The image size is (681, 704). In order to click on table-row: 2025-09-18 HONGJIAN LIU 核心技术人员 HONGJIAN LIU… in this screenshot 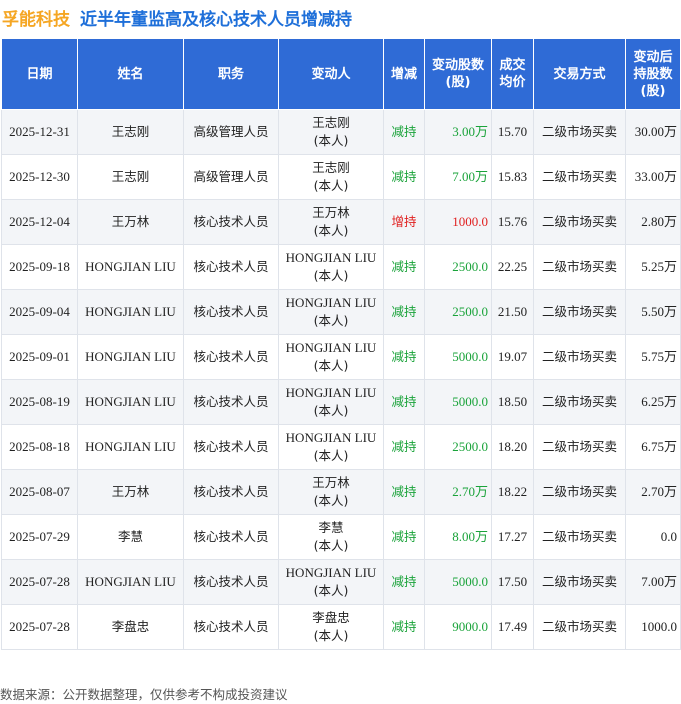, I will do `click(341, 267)`.